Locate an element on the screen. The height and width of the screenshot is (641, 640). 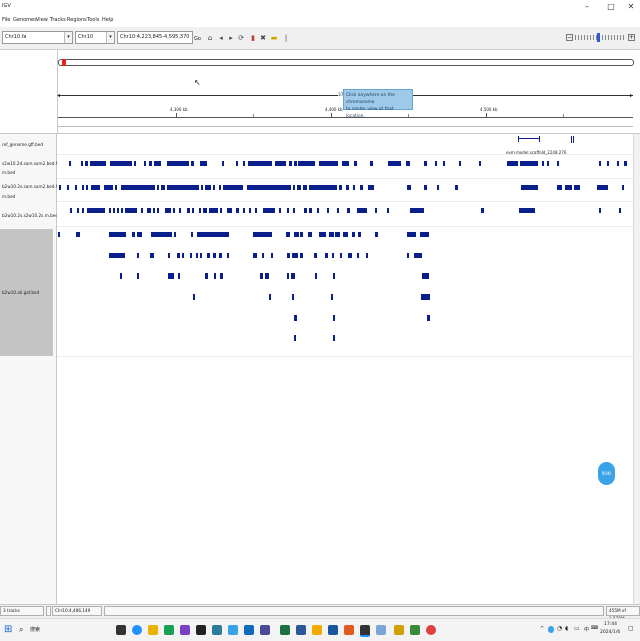
app-icon-teal is located at coordinates (217, 630).